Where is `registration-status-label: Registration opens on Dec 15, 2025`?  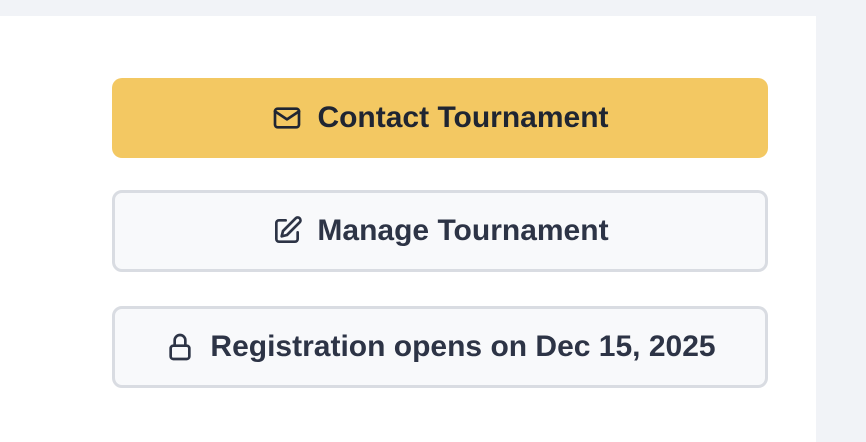 registration-status-label: Registration opens on Dec 15, 2025 is located at coordinates (463, 346).